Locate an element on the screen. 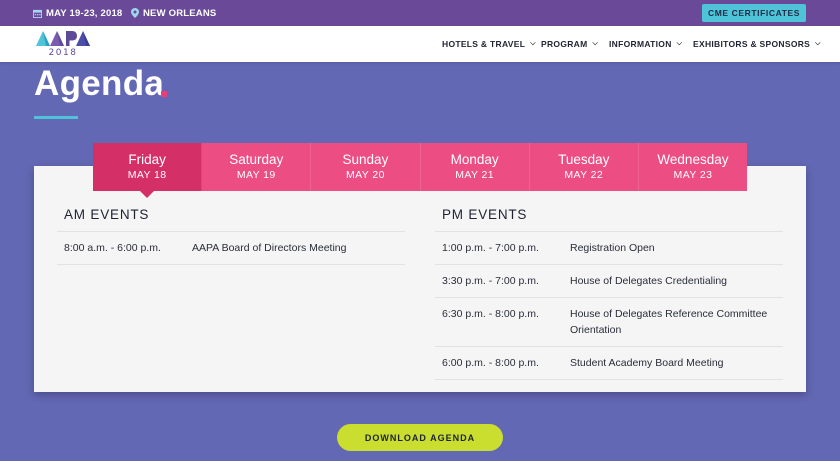  tab-day-label: Monday is located at coordinates (474, 159).